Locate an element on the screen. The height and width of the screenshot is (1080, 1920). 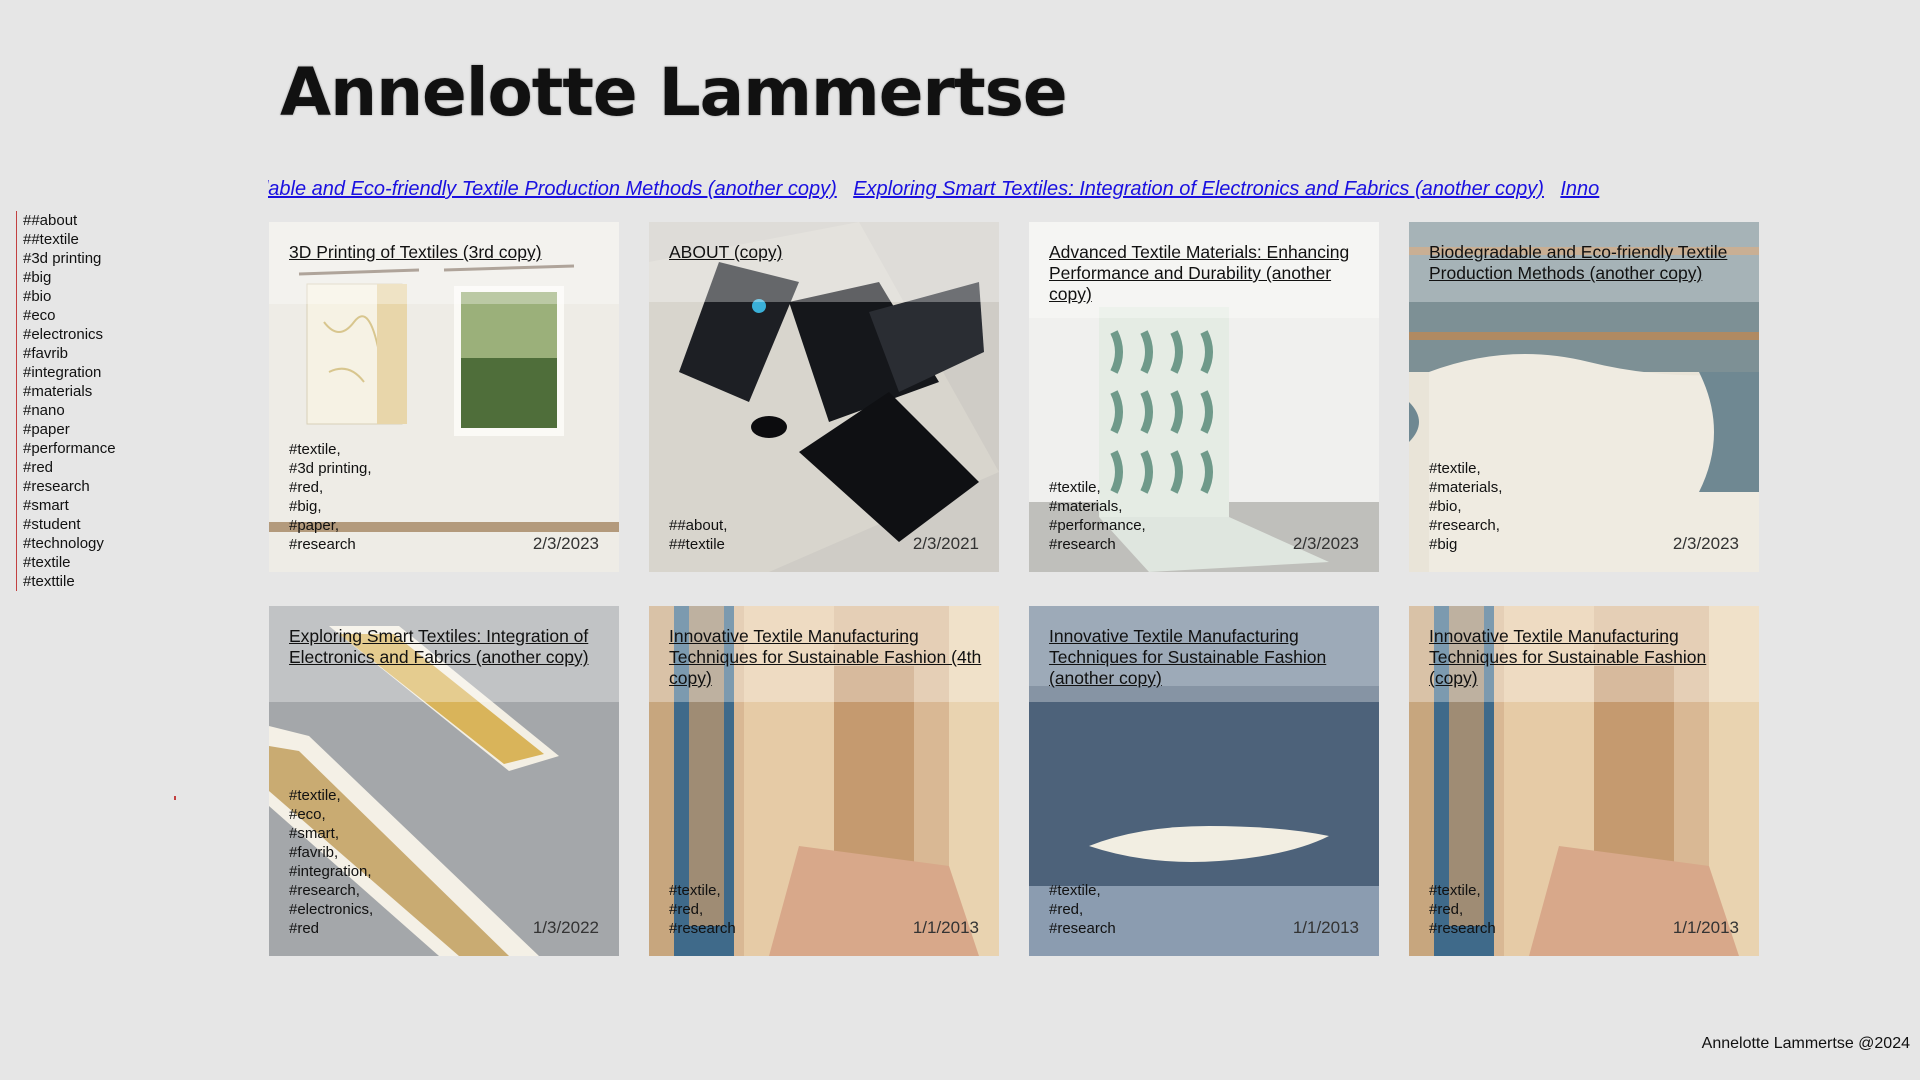
tag-filter-link: #paper is located at coordinates (74, 429).